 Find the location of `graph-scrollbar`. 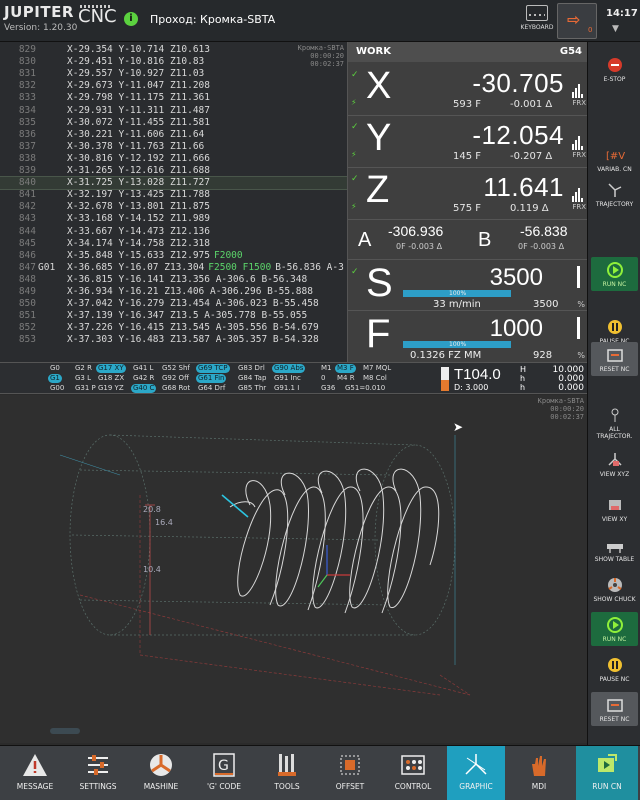

graph-scrollbar is located at coordinates (65, 731).